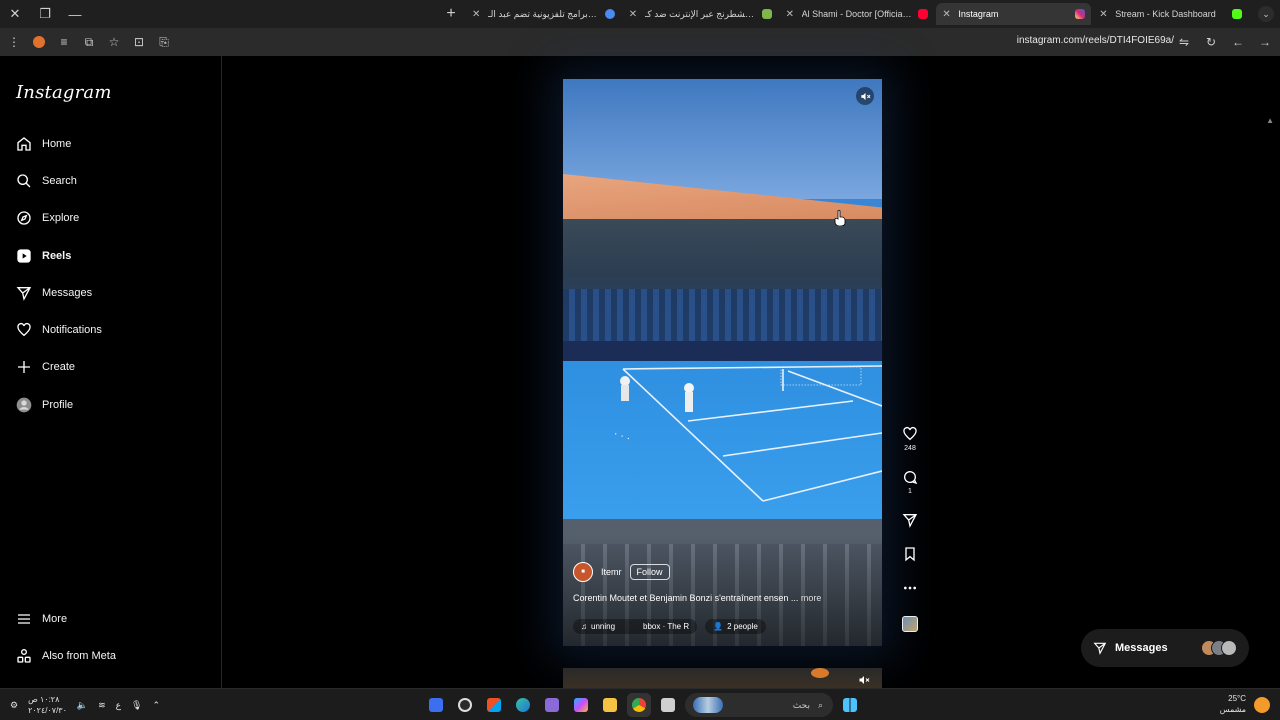 This screenshot has height=720, width=1280. Describe the element at coordinates (45, 14) in the screenshot. I see `restore-window-icon: ❐` at that location.